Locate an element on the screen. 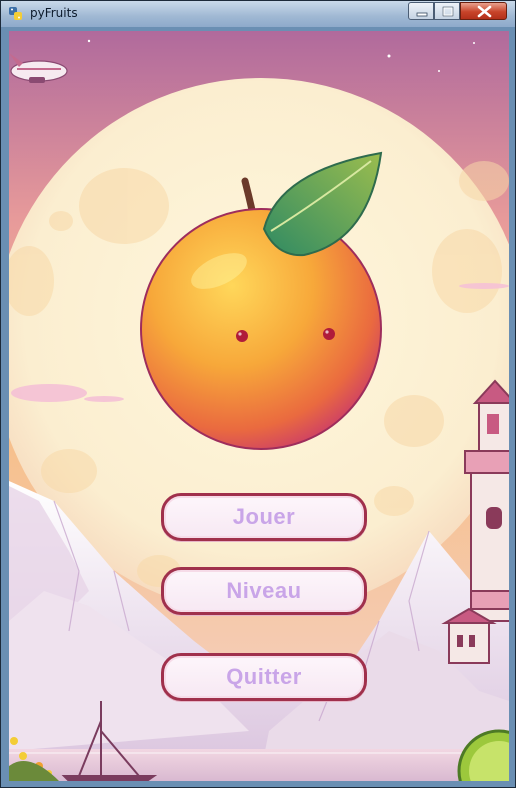 The width and height of the screenshot is (516, 788). window-title: pyFruits is located at coordinates (54, 13).